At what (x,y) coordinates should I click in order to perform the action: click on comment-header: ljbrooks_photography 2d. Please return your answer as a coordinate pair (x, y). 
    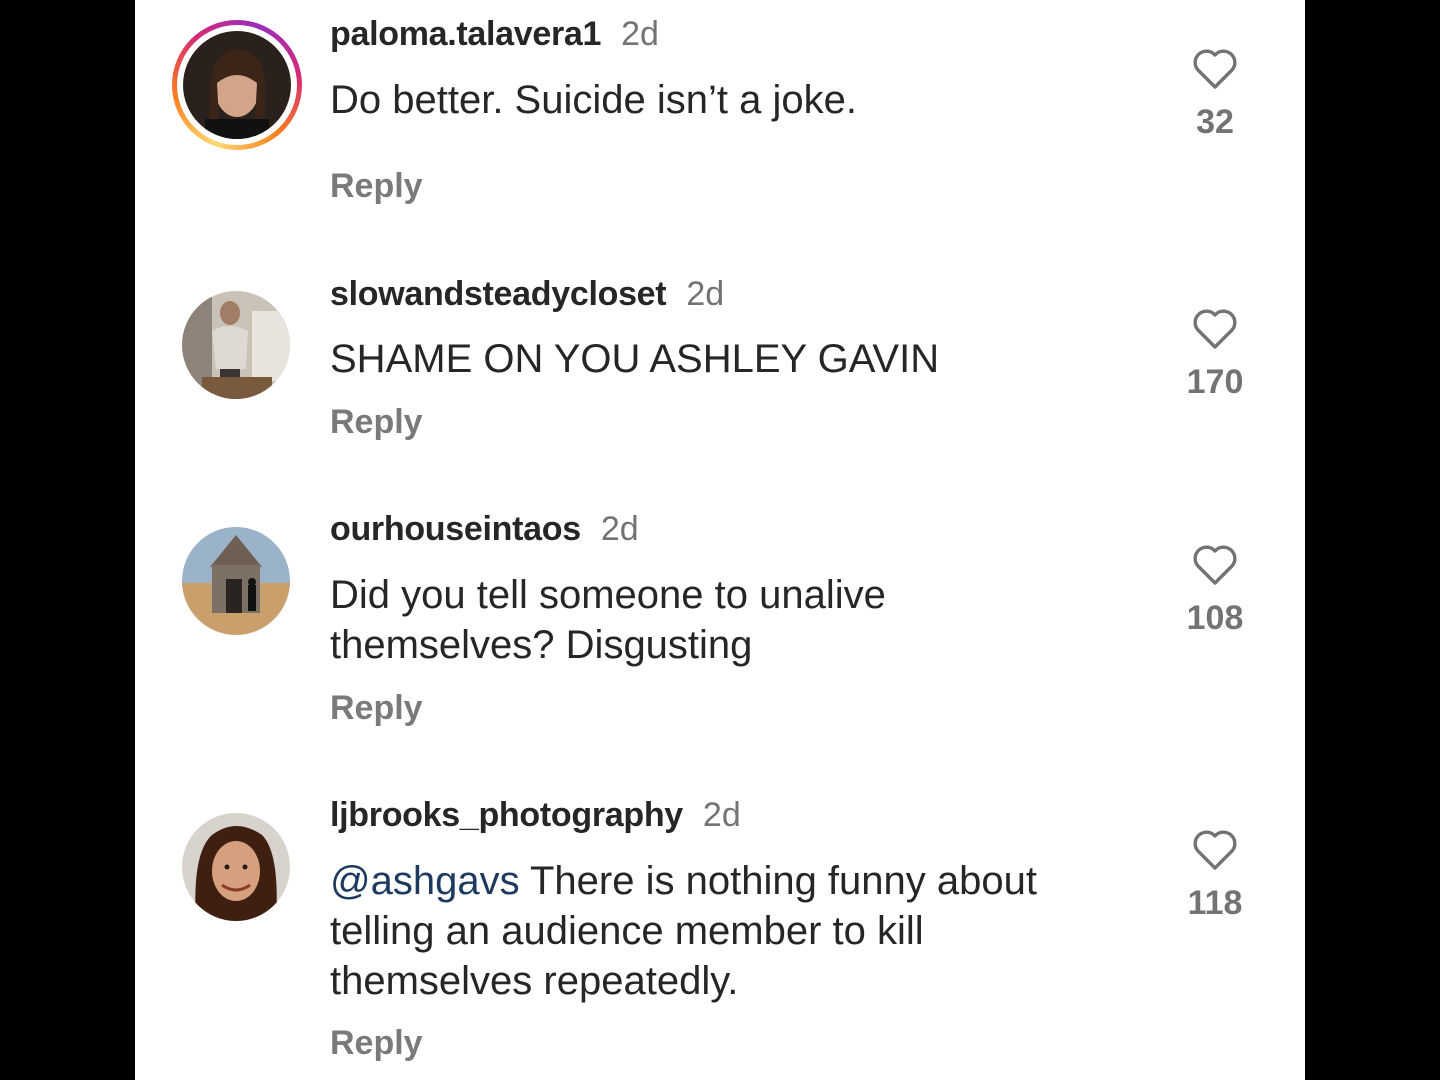
    Looking at the image, I should click on (535, 815).